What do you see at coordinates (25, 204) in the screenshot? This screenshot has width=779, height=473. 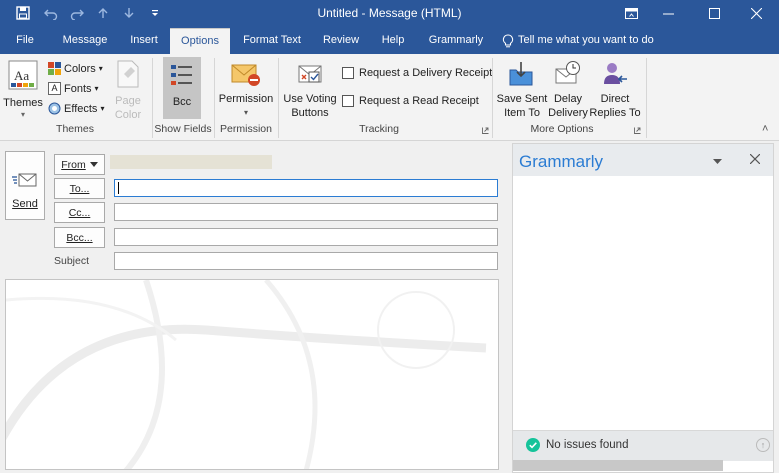 I see `send-label: Send` at bounding box center [25, 204].